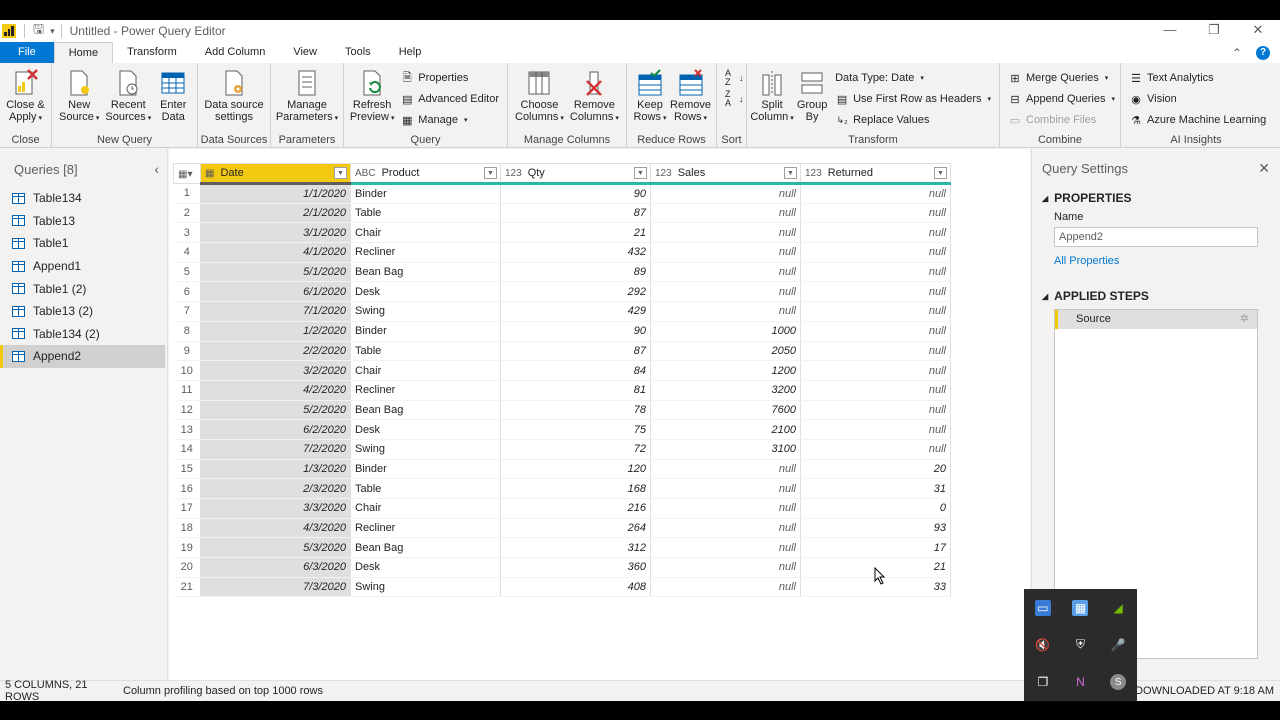  I want to click on row-number: 6, so click(187, 292).